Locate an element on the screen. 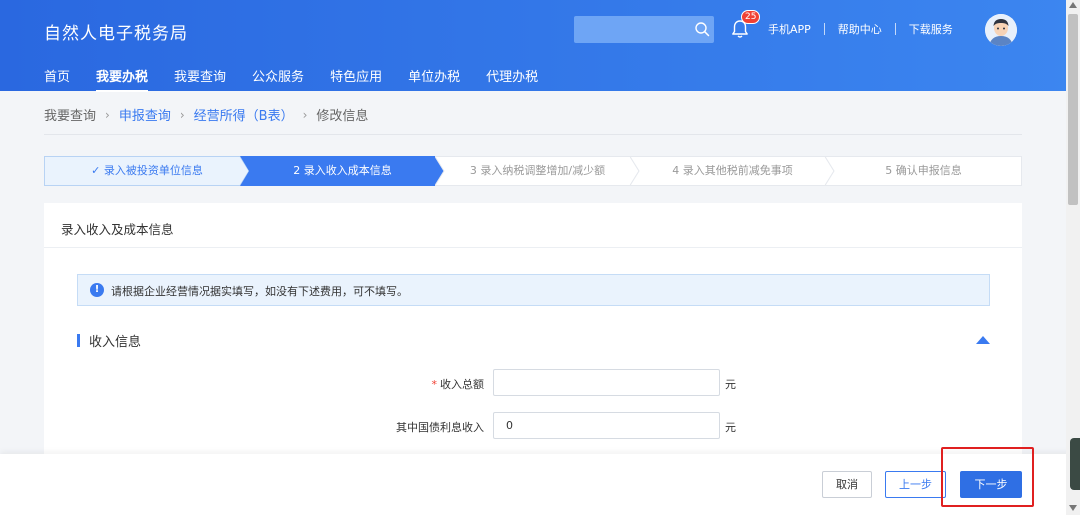 The width and height of the screenshot is (1080, 515). search-icon is located at coordinates (702, 29).